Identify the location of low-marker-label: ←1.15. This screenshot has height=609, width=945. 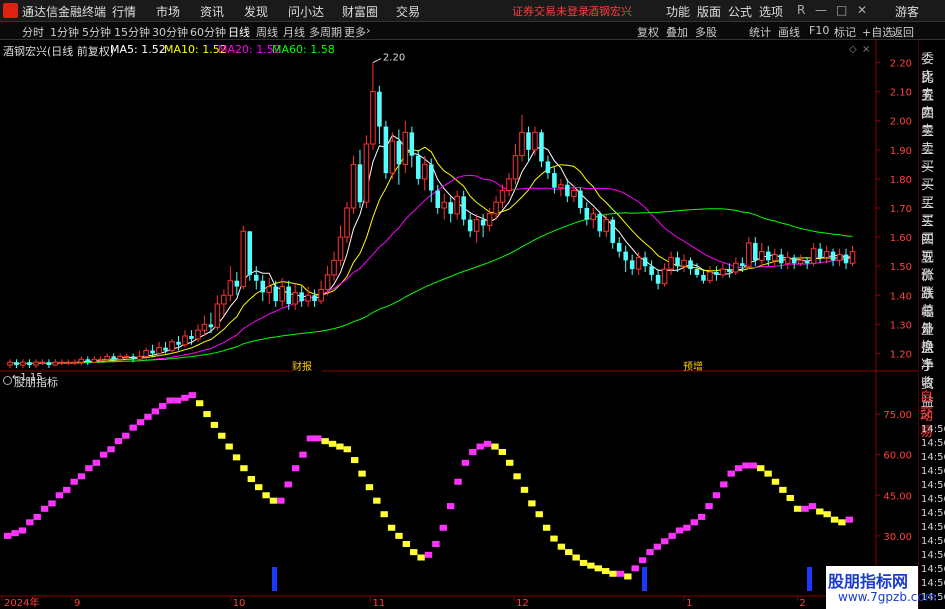
(27, 377).